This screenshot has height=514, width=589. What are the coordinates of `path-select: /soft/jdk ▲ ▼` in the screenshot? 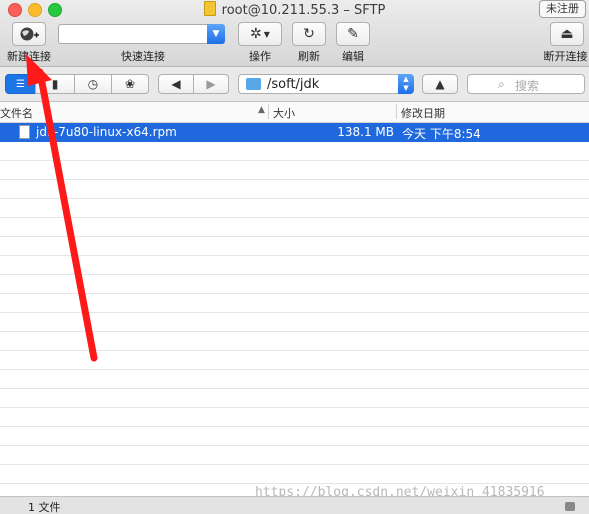 It's located at (326, 84).